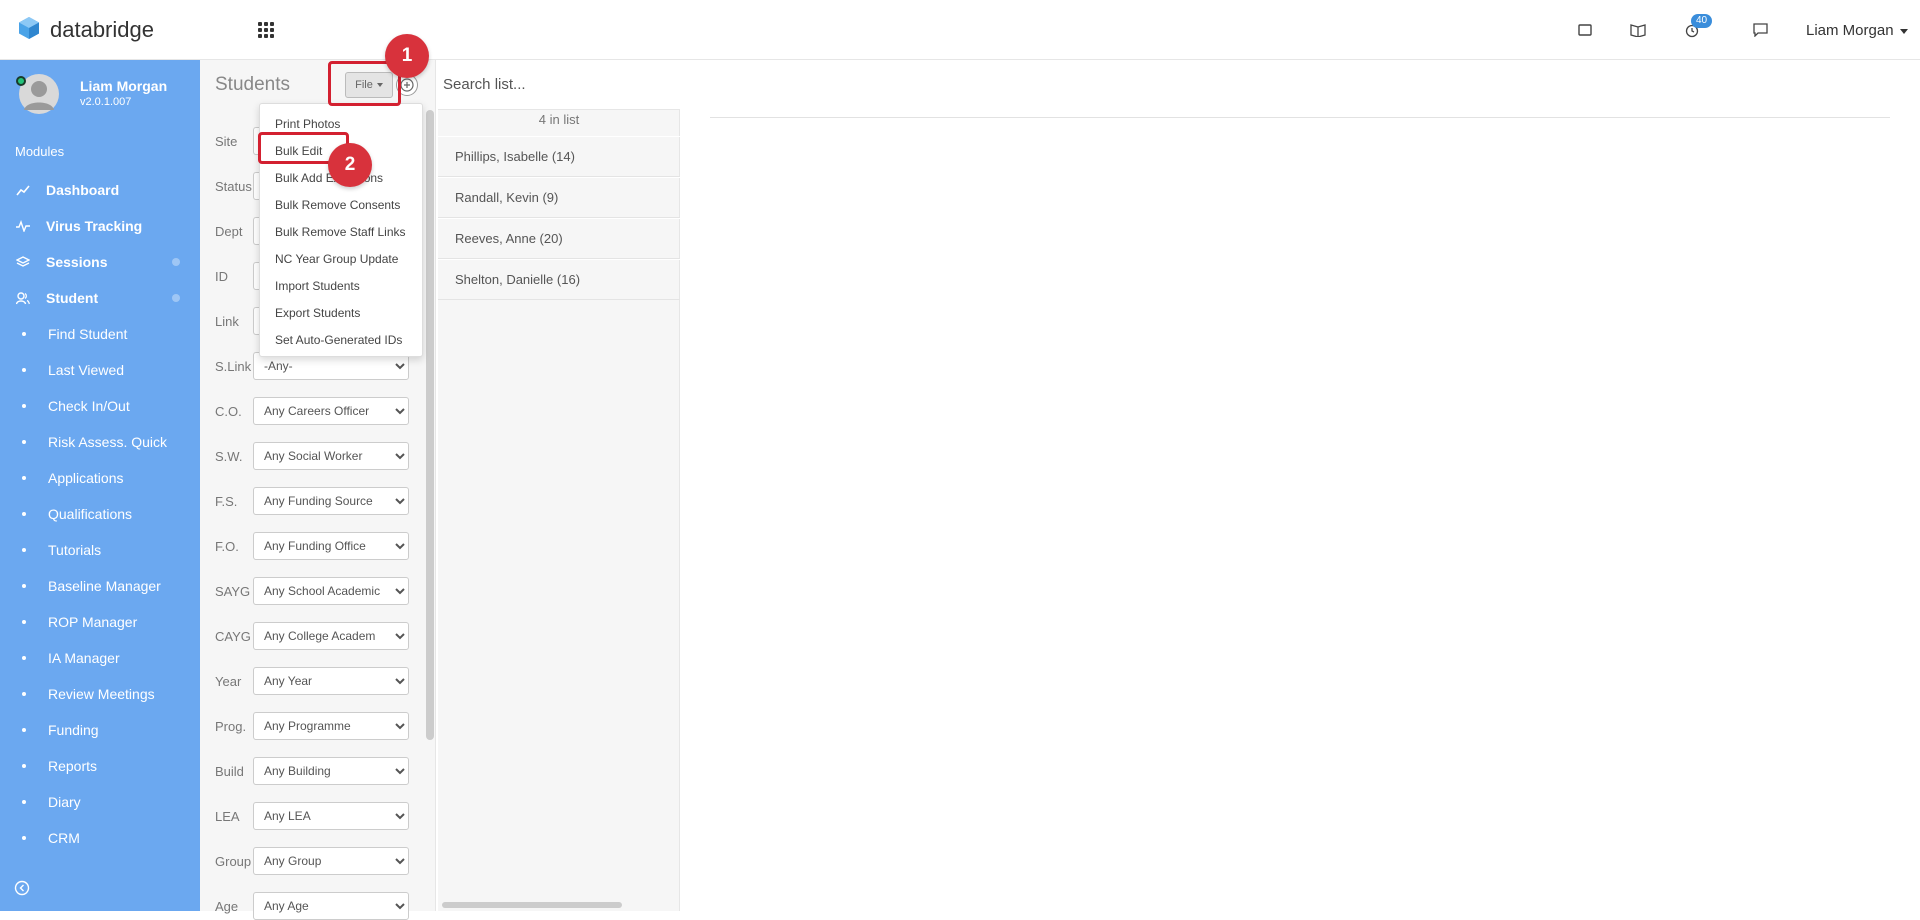 This screenshot has width=1920, height=920. What do you see at coordinates (64, 802) in the screenshot?
I see `sidebar-subitem-label: Diary` at bounding box center [64, 802].